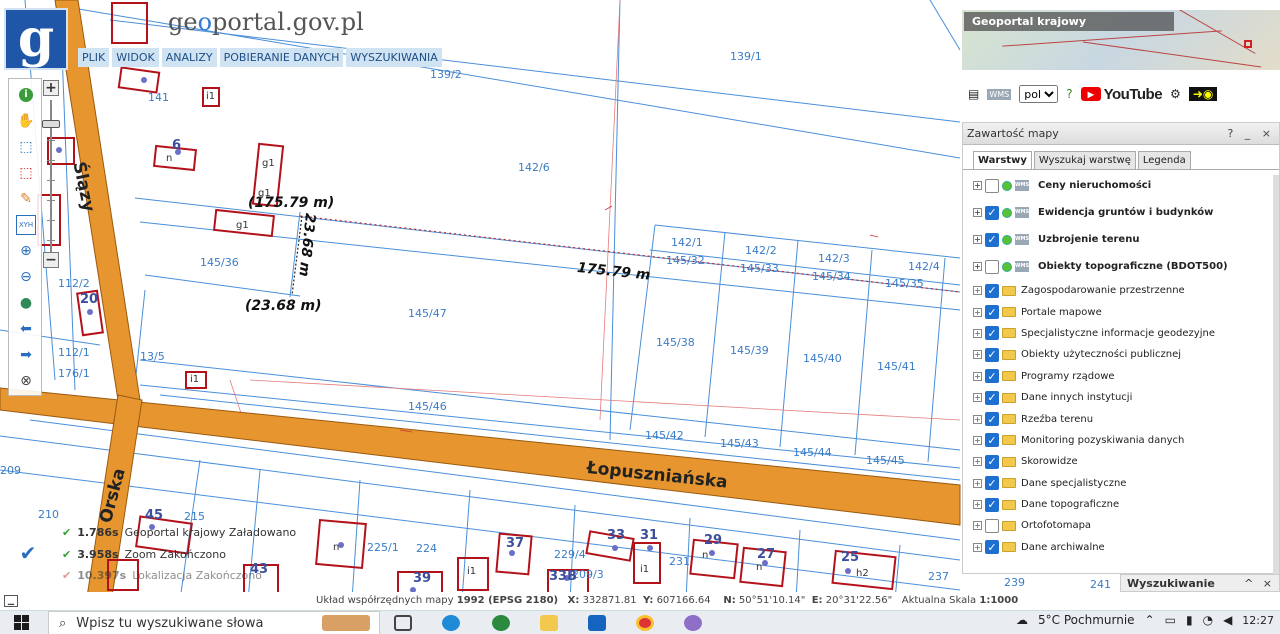 The height and width of the screenshot is (634, 1280). I want to click on layer-row: + ✓ Monitoring pozyskiwania danych, so click(1126, 440).